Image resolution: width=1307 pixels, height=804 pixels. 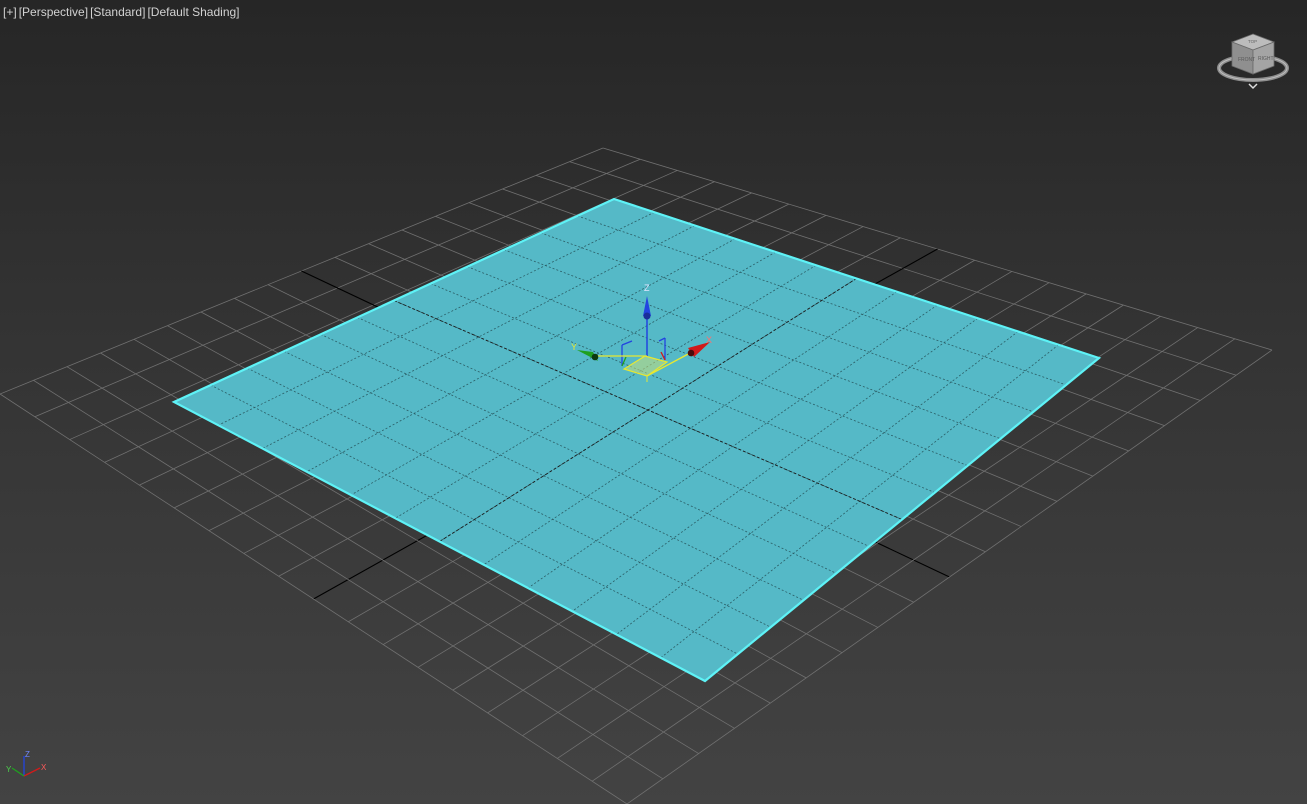 I want to click on viewport-view-menu: [Perspective], so click(x=53, y=12).